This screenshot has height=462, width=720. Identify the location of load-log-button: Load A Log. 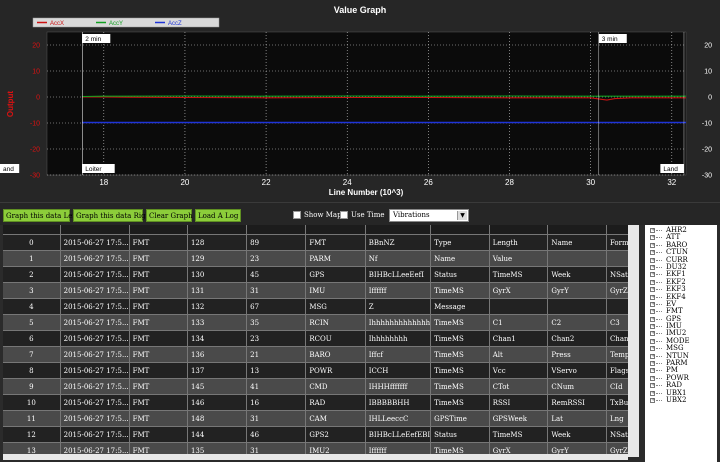
(218, 215).